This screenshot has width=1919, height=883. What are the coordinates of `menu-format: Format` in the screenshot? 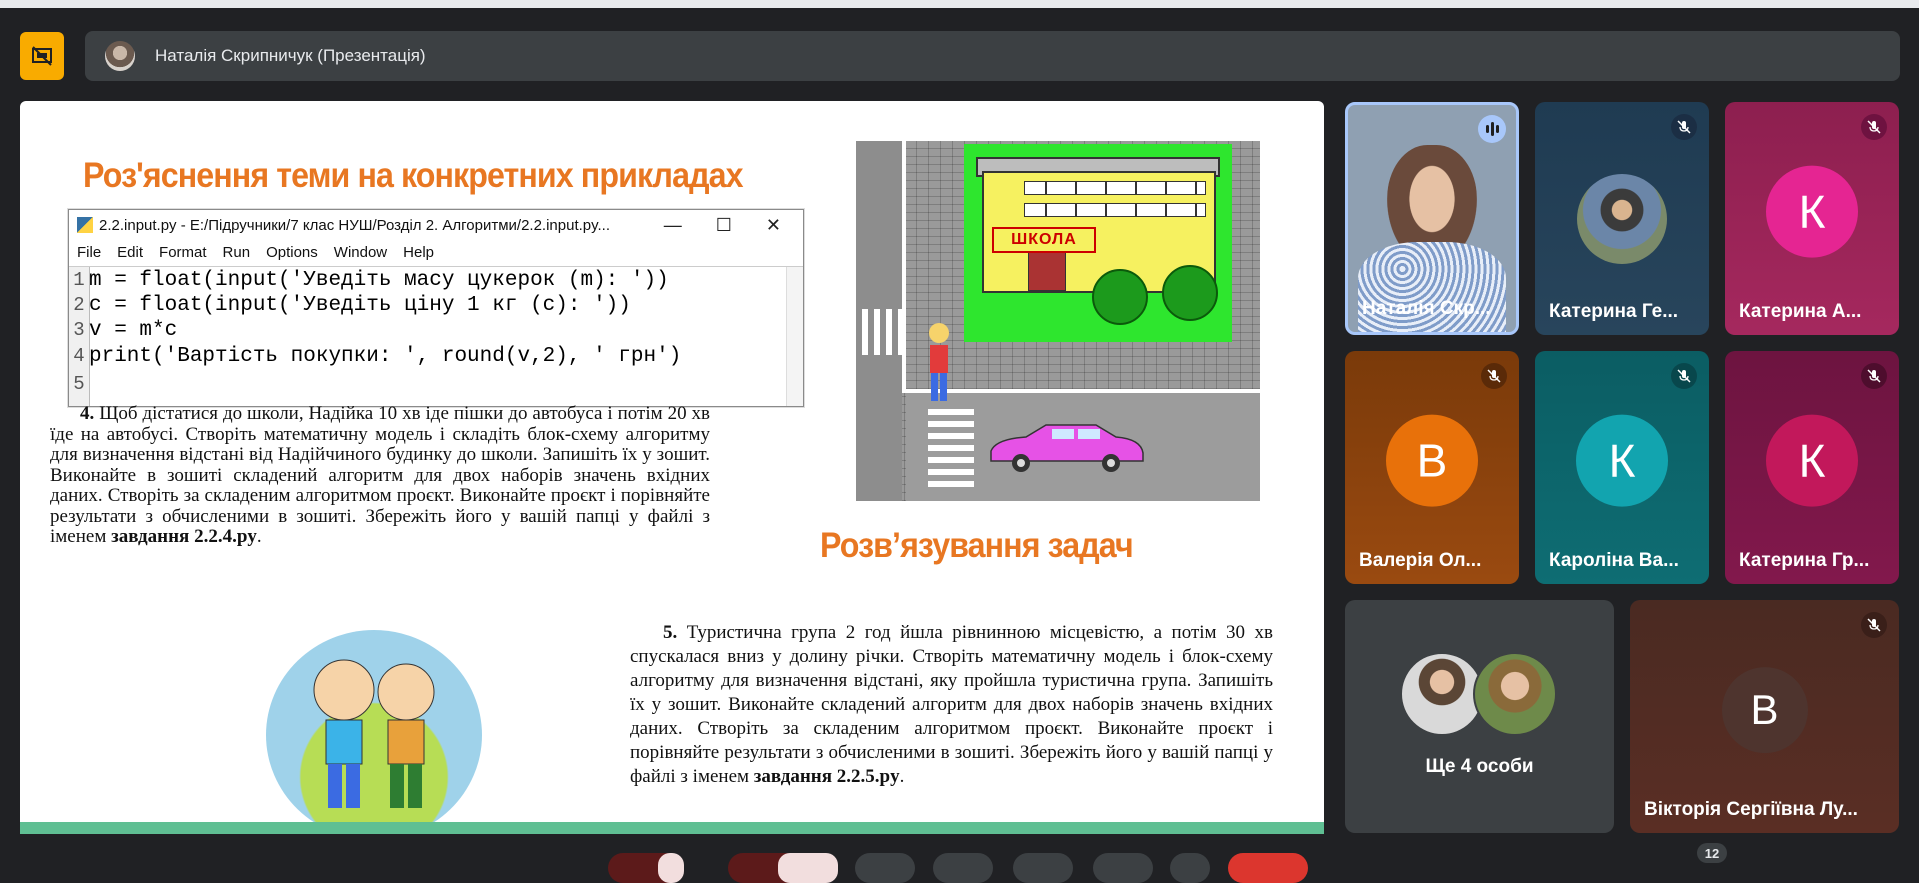 It's located at (183, 252).